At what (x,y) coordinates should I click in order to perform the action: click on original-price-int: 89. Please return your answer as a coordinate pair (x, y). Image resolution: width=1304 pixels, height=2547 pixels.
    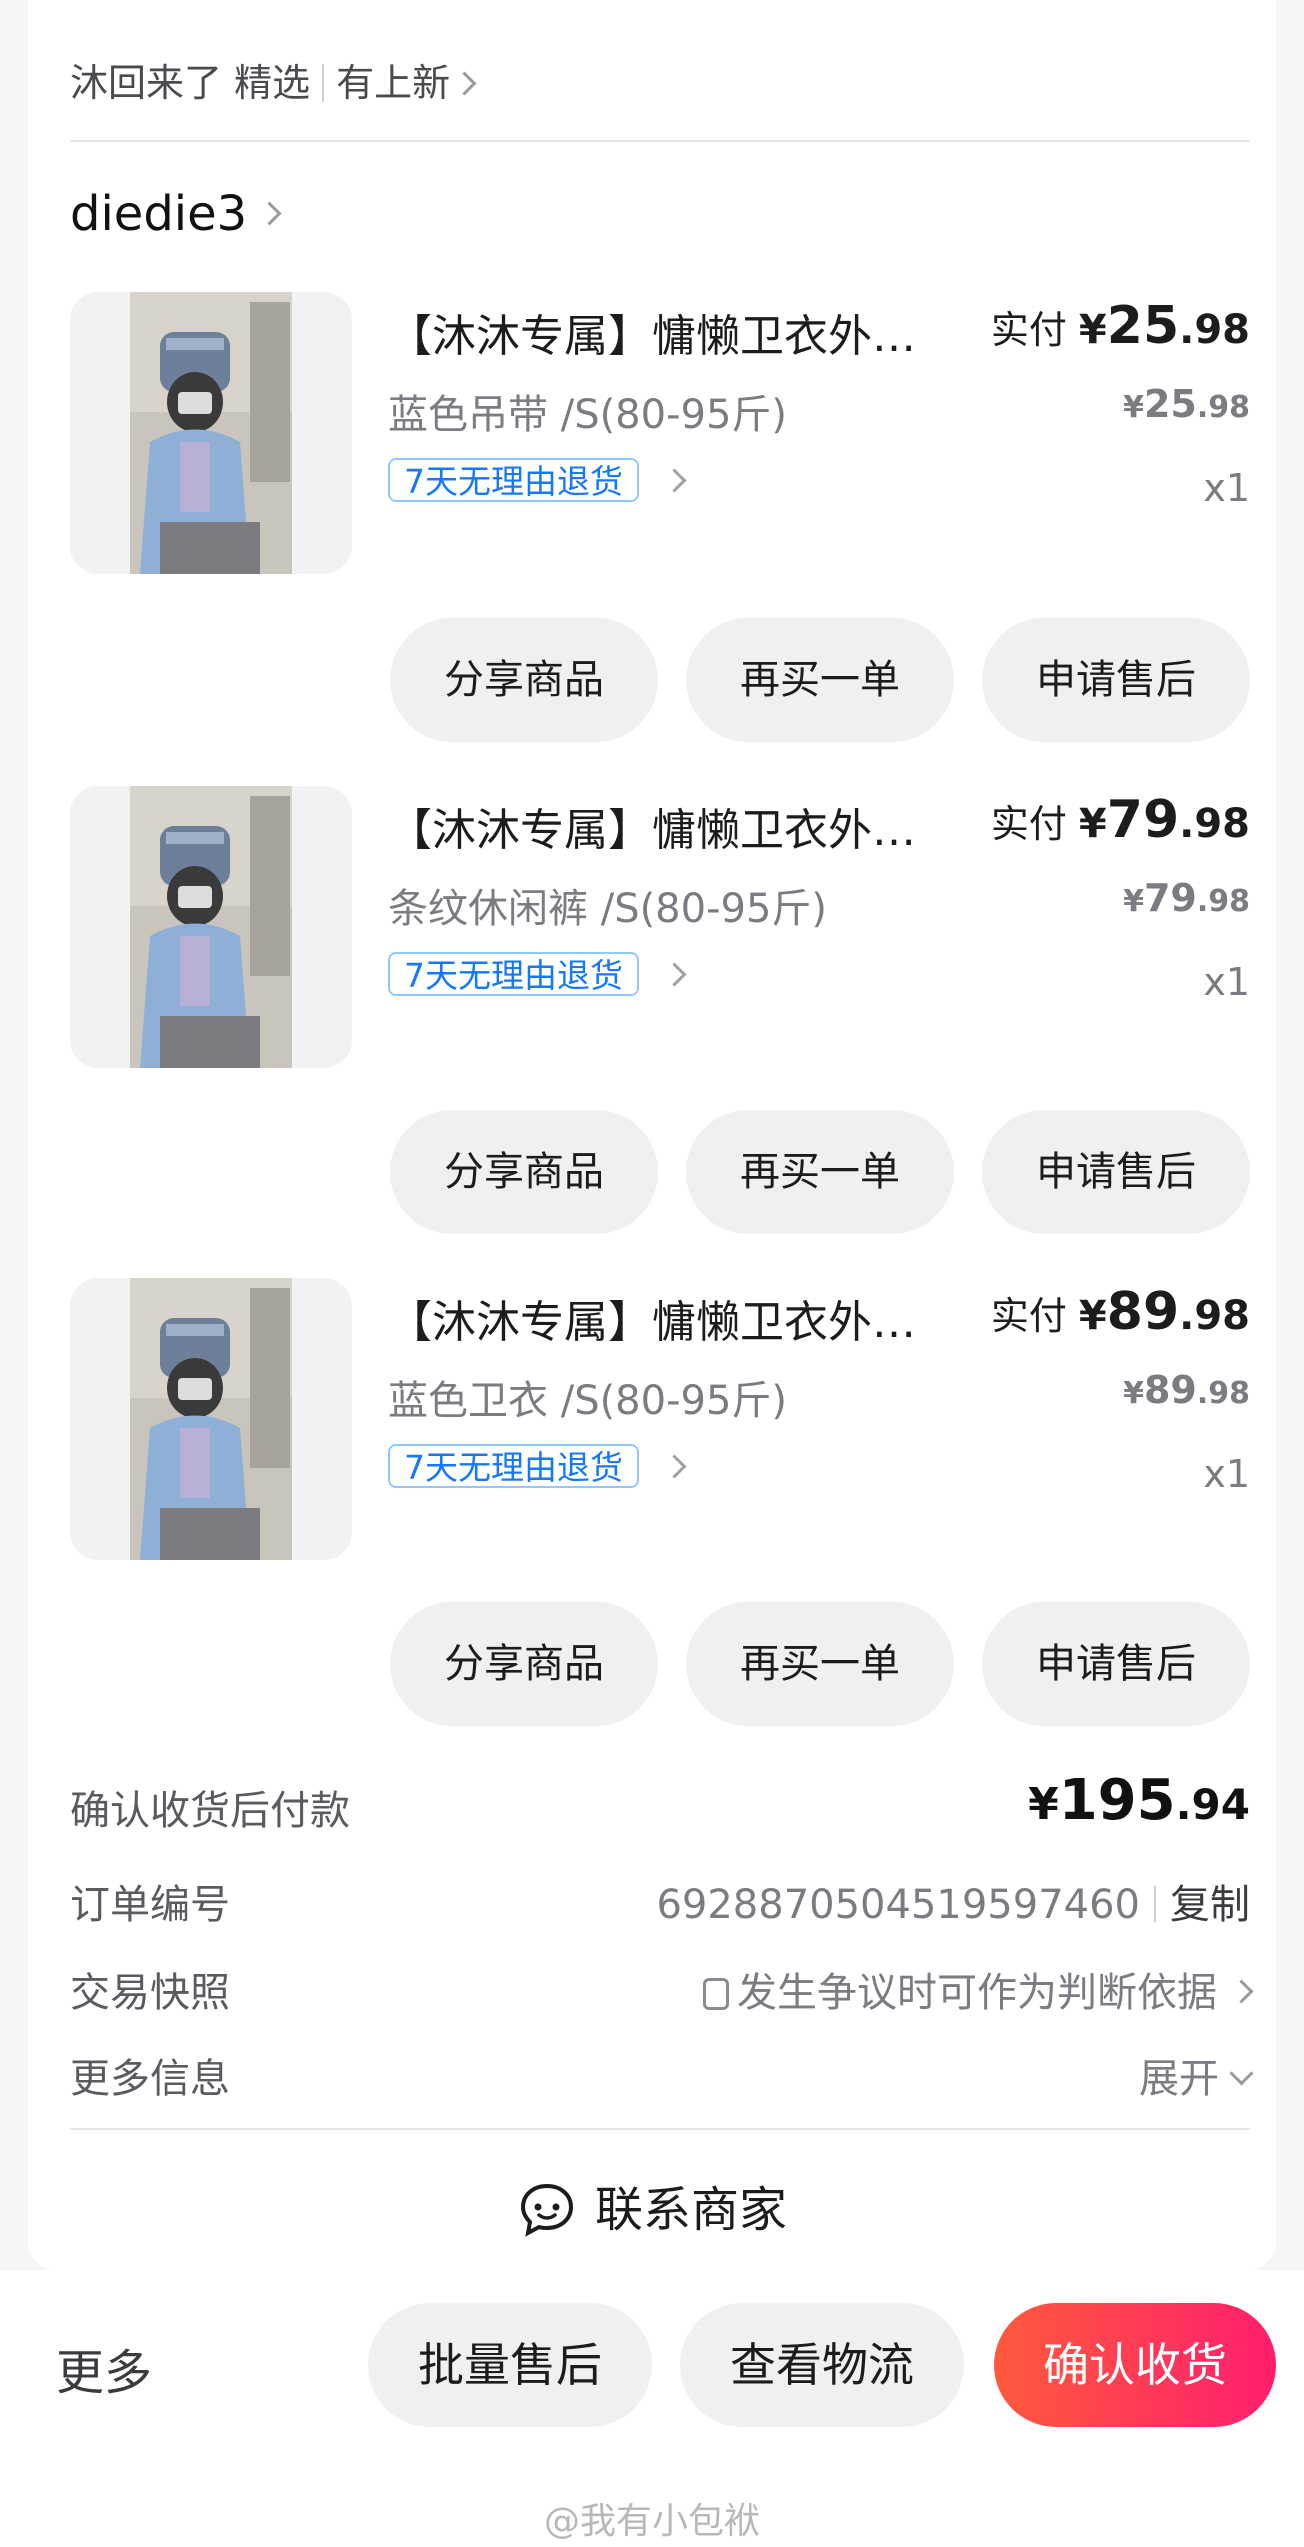
    Looking at the image, I should click on (1170, 1390).